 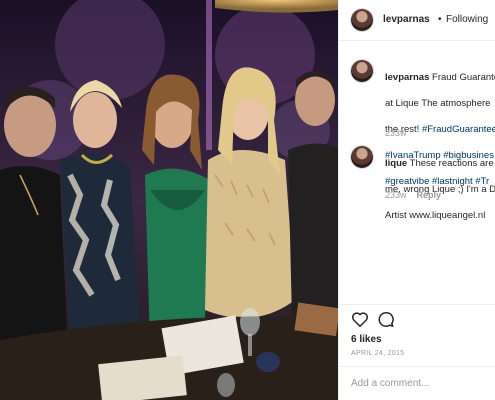 What do you see at coordinates (362, 71) in the screenshot?
I see `caption-avatar` at bounding box center [362, 71].